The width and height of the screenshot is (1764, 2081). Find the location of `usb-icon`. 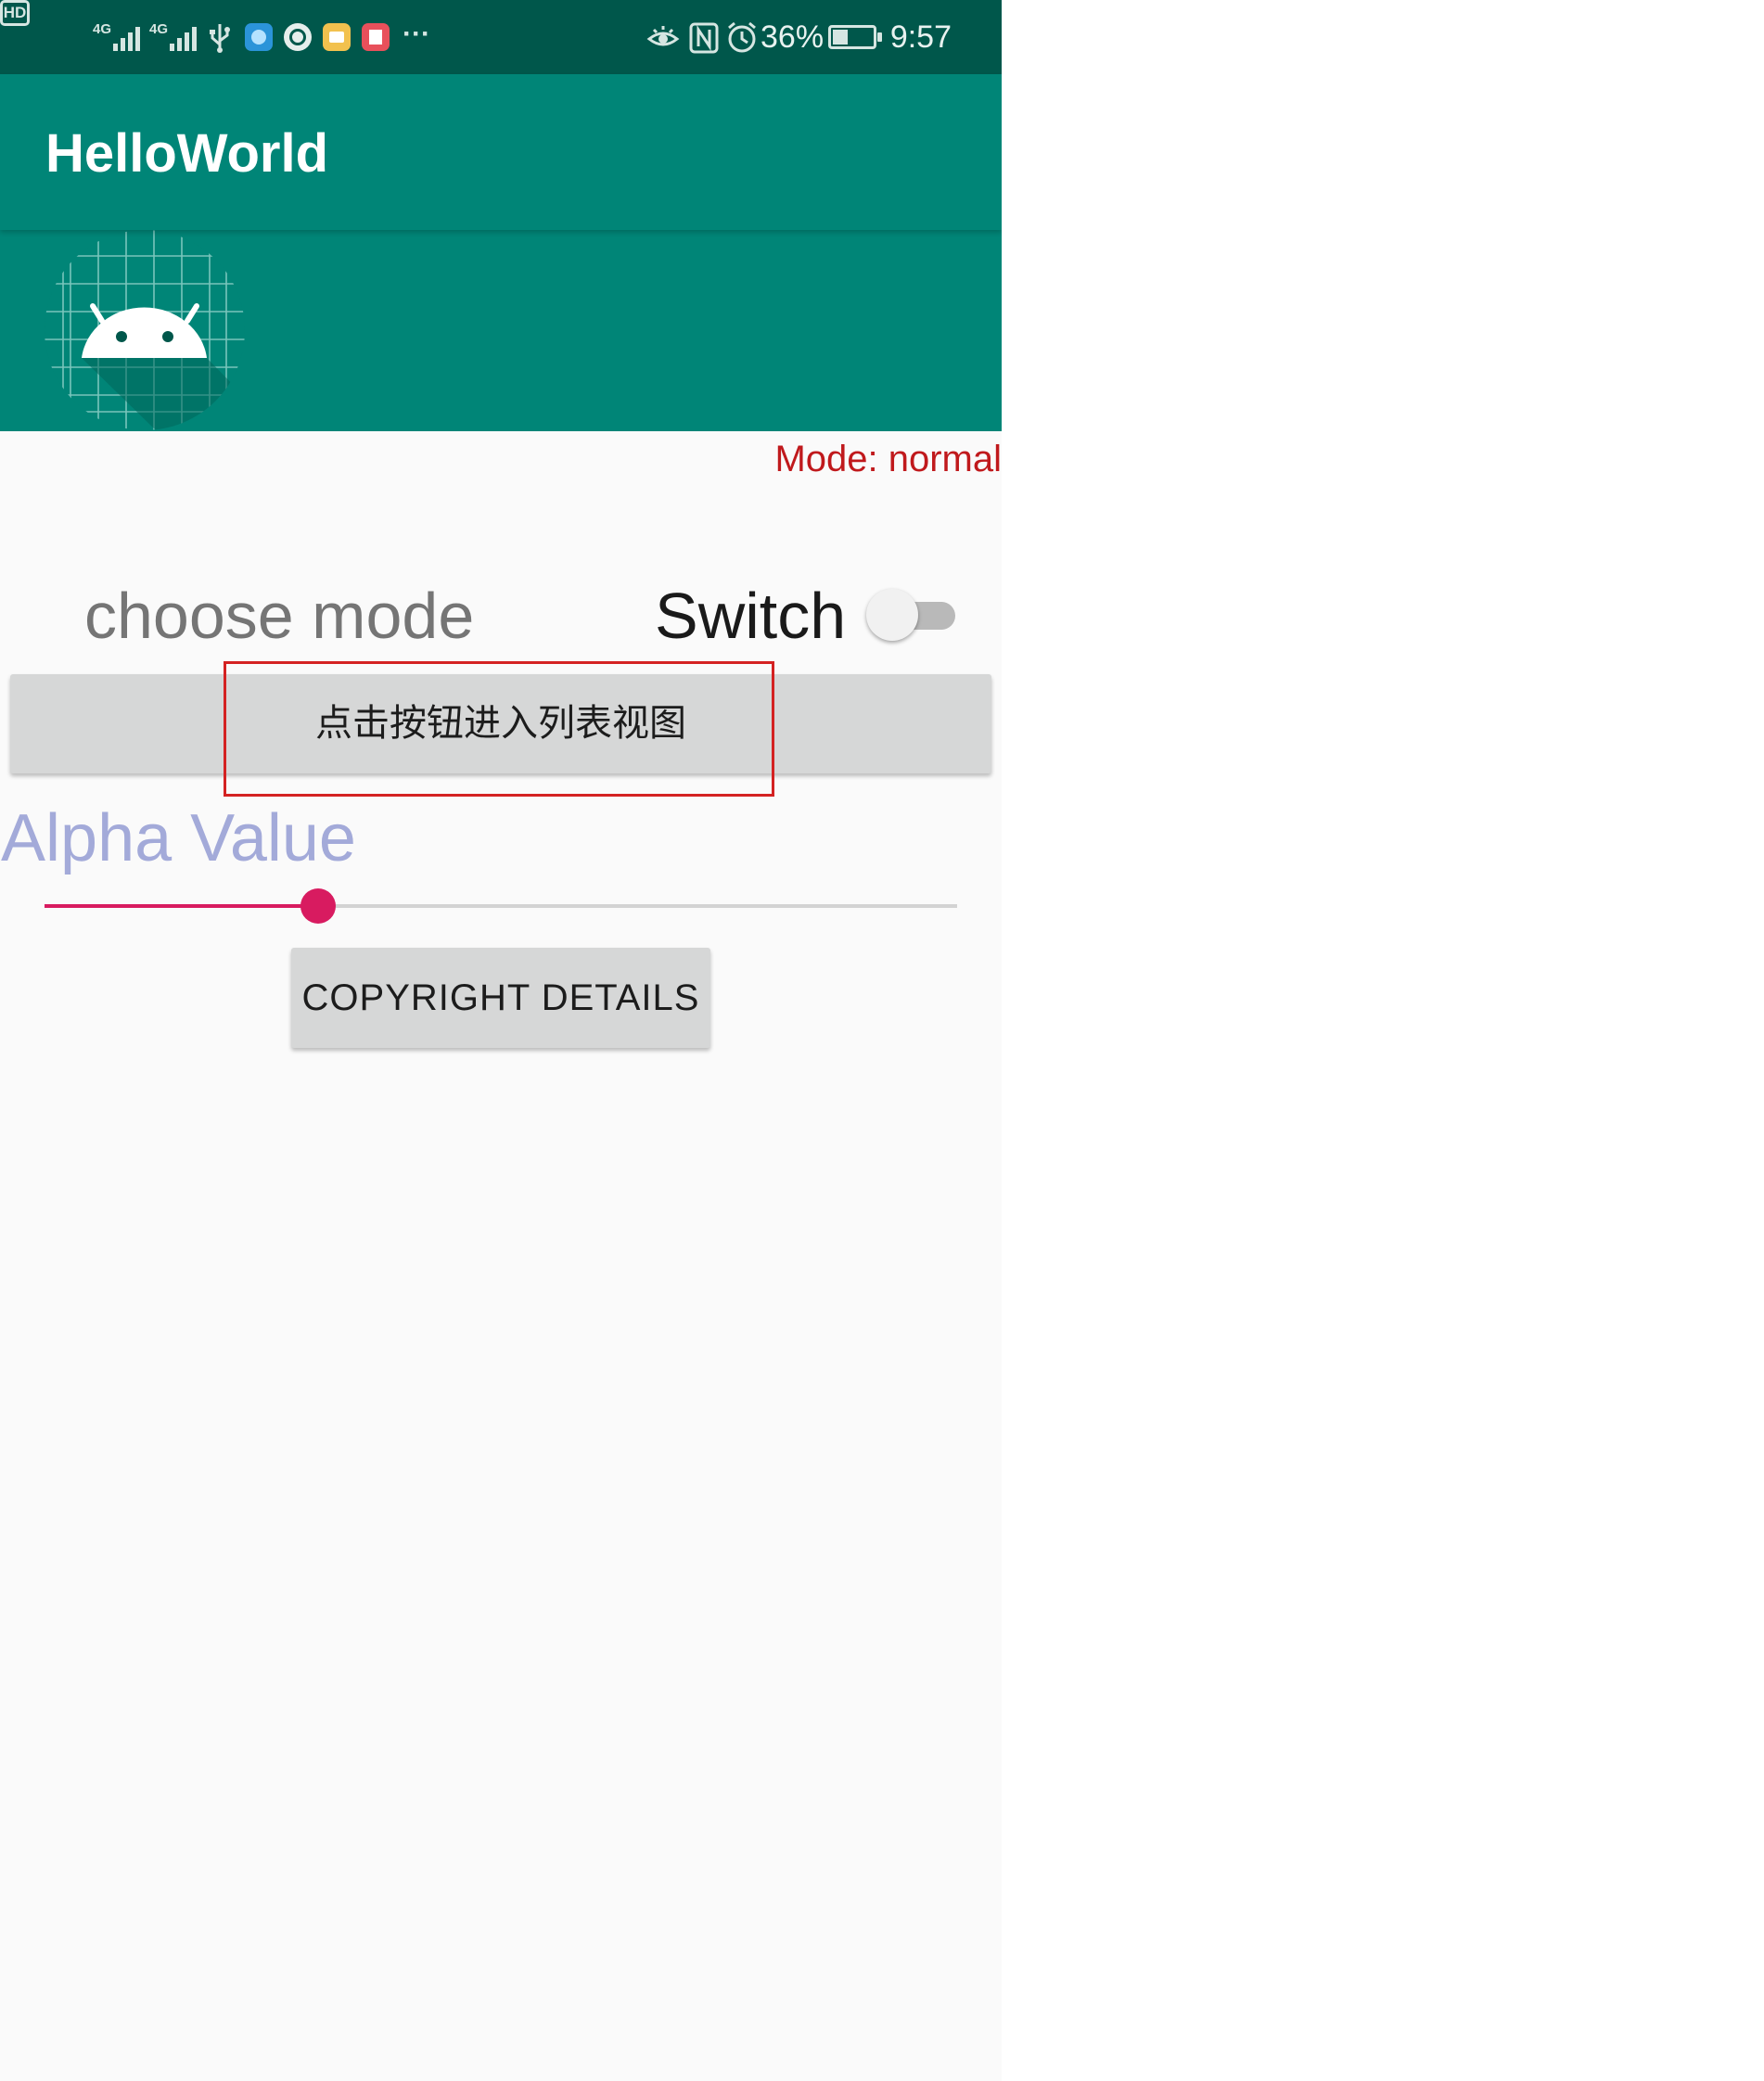

usb-icon is located at coordinates (220, 38).